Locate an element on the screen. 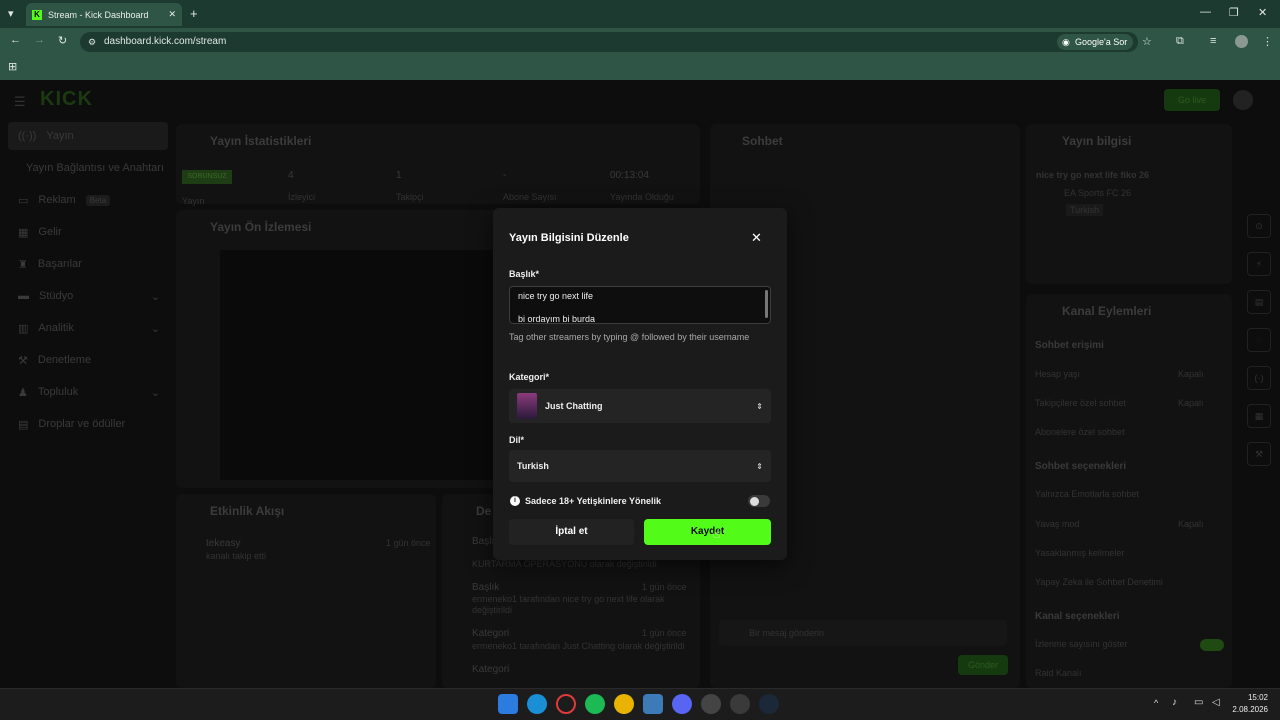  stats-title: Yayın İstatistikleri is located at coordinates (261, 141).